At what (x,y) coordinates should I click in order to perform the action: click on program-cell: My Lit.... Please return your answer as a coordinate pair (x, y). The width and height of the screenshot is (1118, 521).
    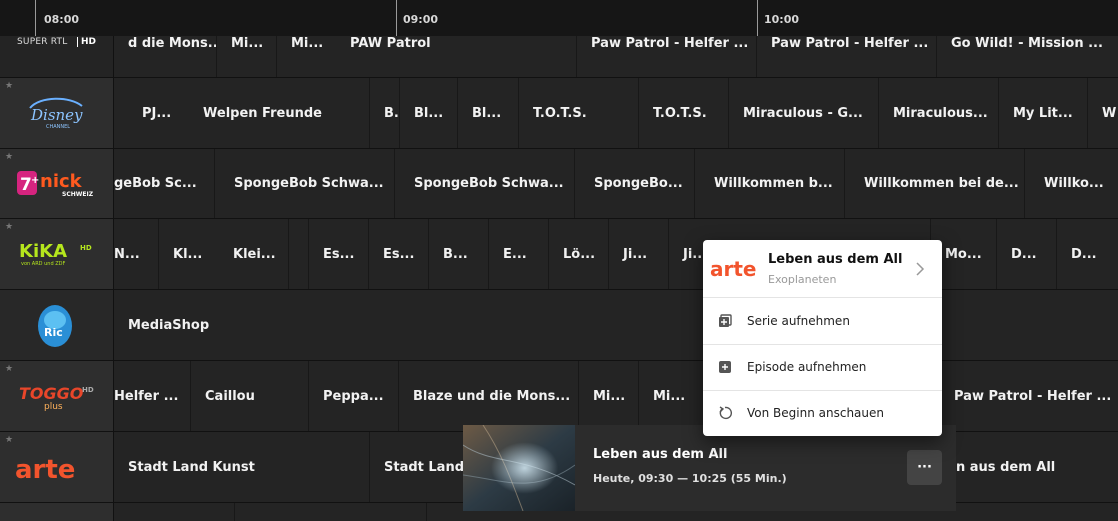
    Looking at the image, I should click on (1042, 113).